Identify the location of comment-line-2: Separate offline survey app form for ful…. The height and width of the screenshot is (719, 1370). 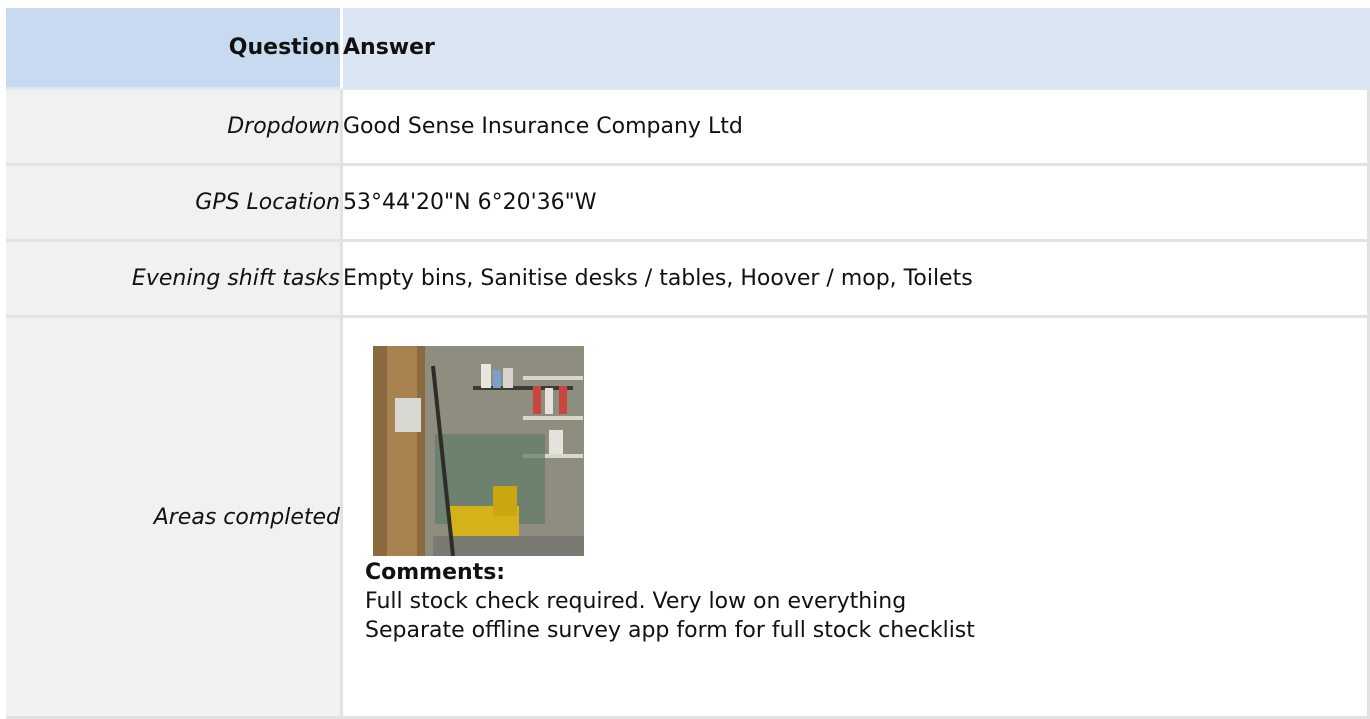
(670, 630).